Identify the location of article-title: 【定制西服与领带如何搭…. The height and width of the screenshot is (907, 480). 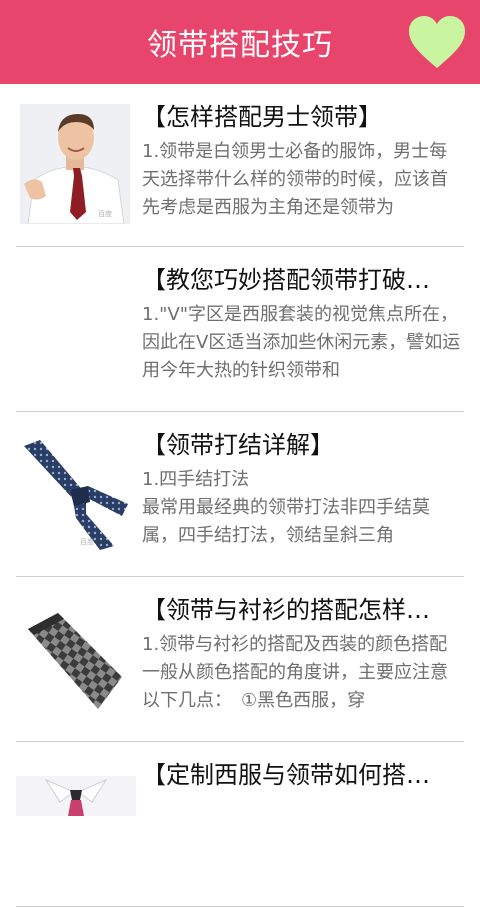
(286, 775).